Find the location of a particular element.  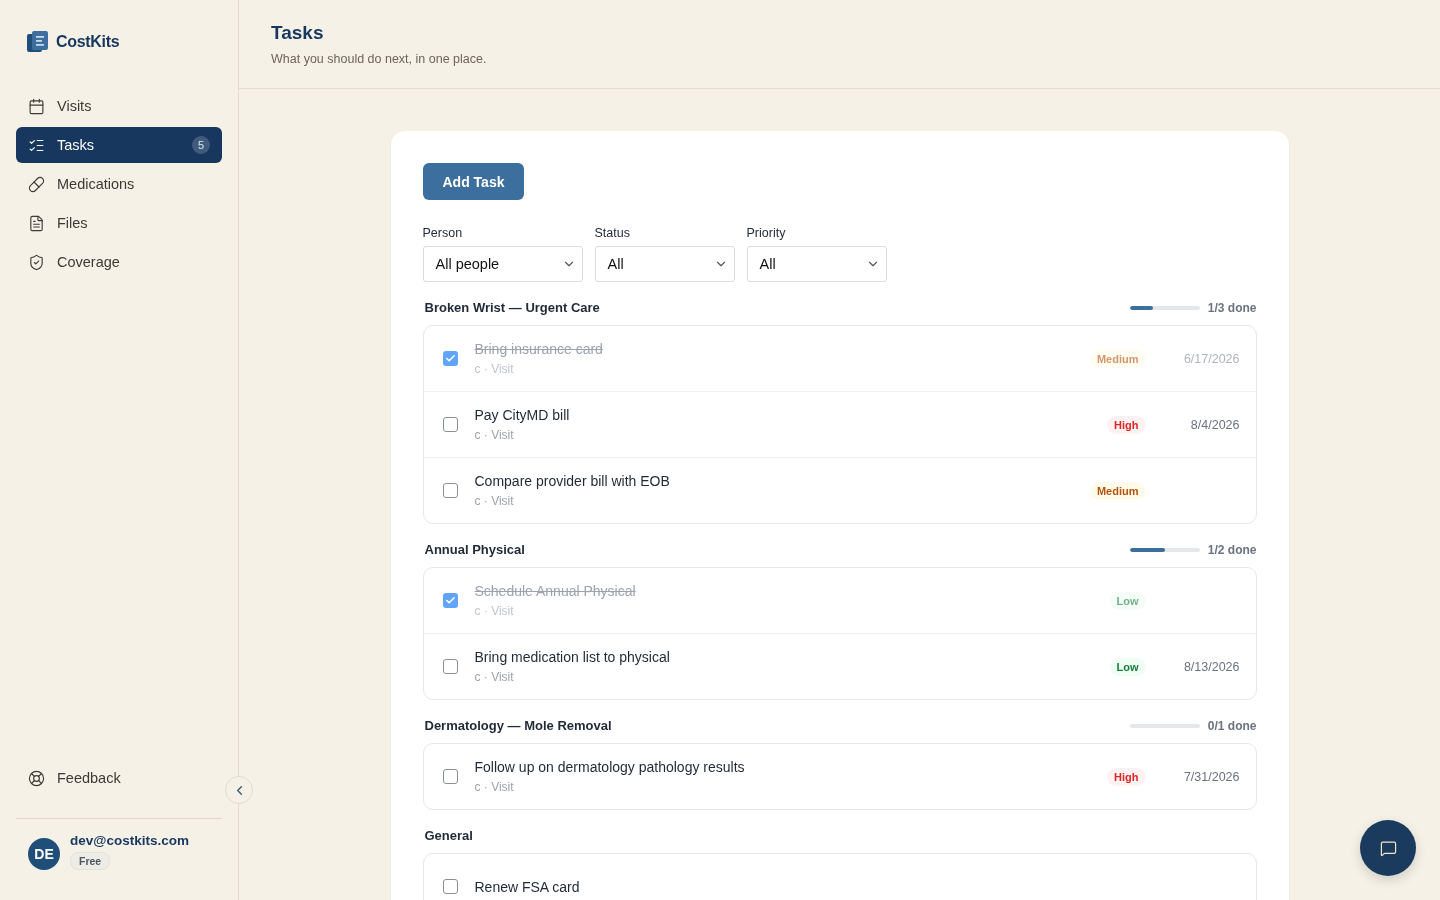

user-avatar: DE is located at coordinates (44, 854).